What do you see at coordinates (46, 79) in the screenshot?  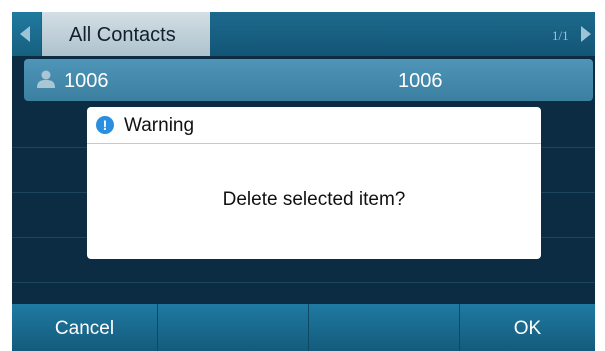 I see `person-icon` at bounding box center [46, 79].